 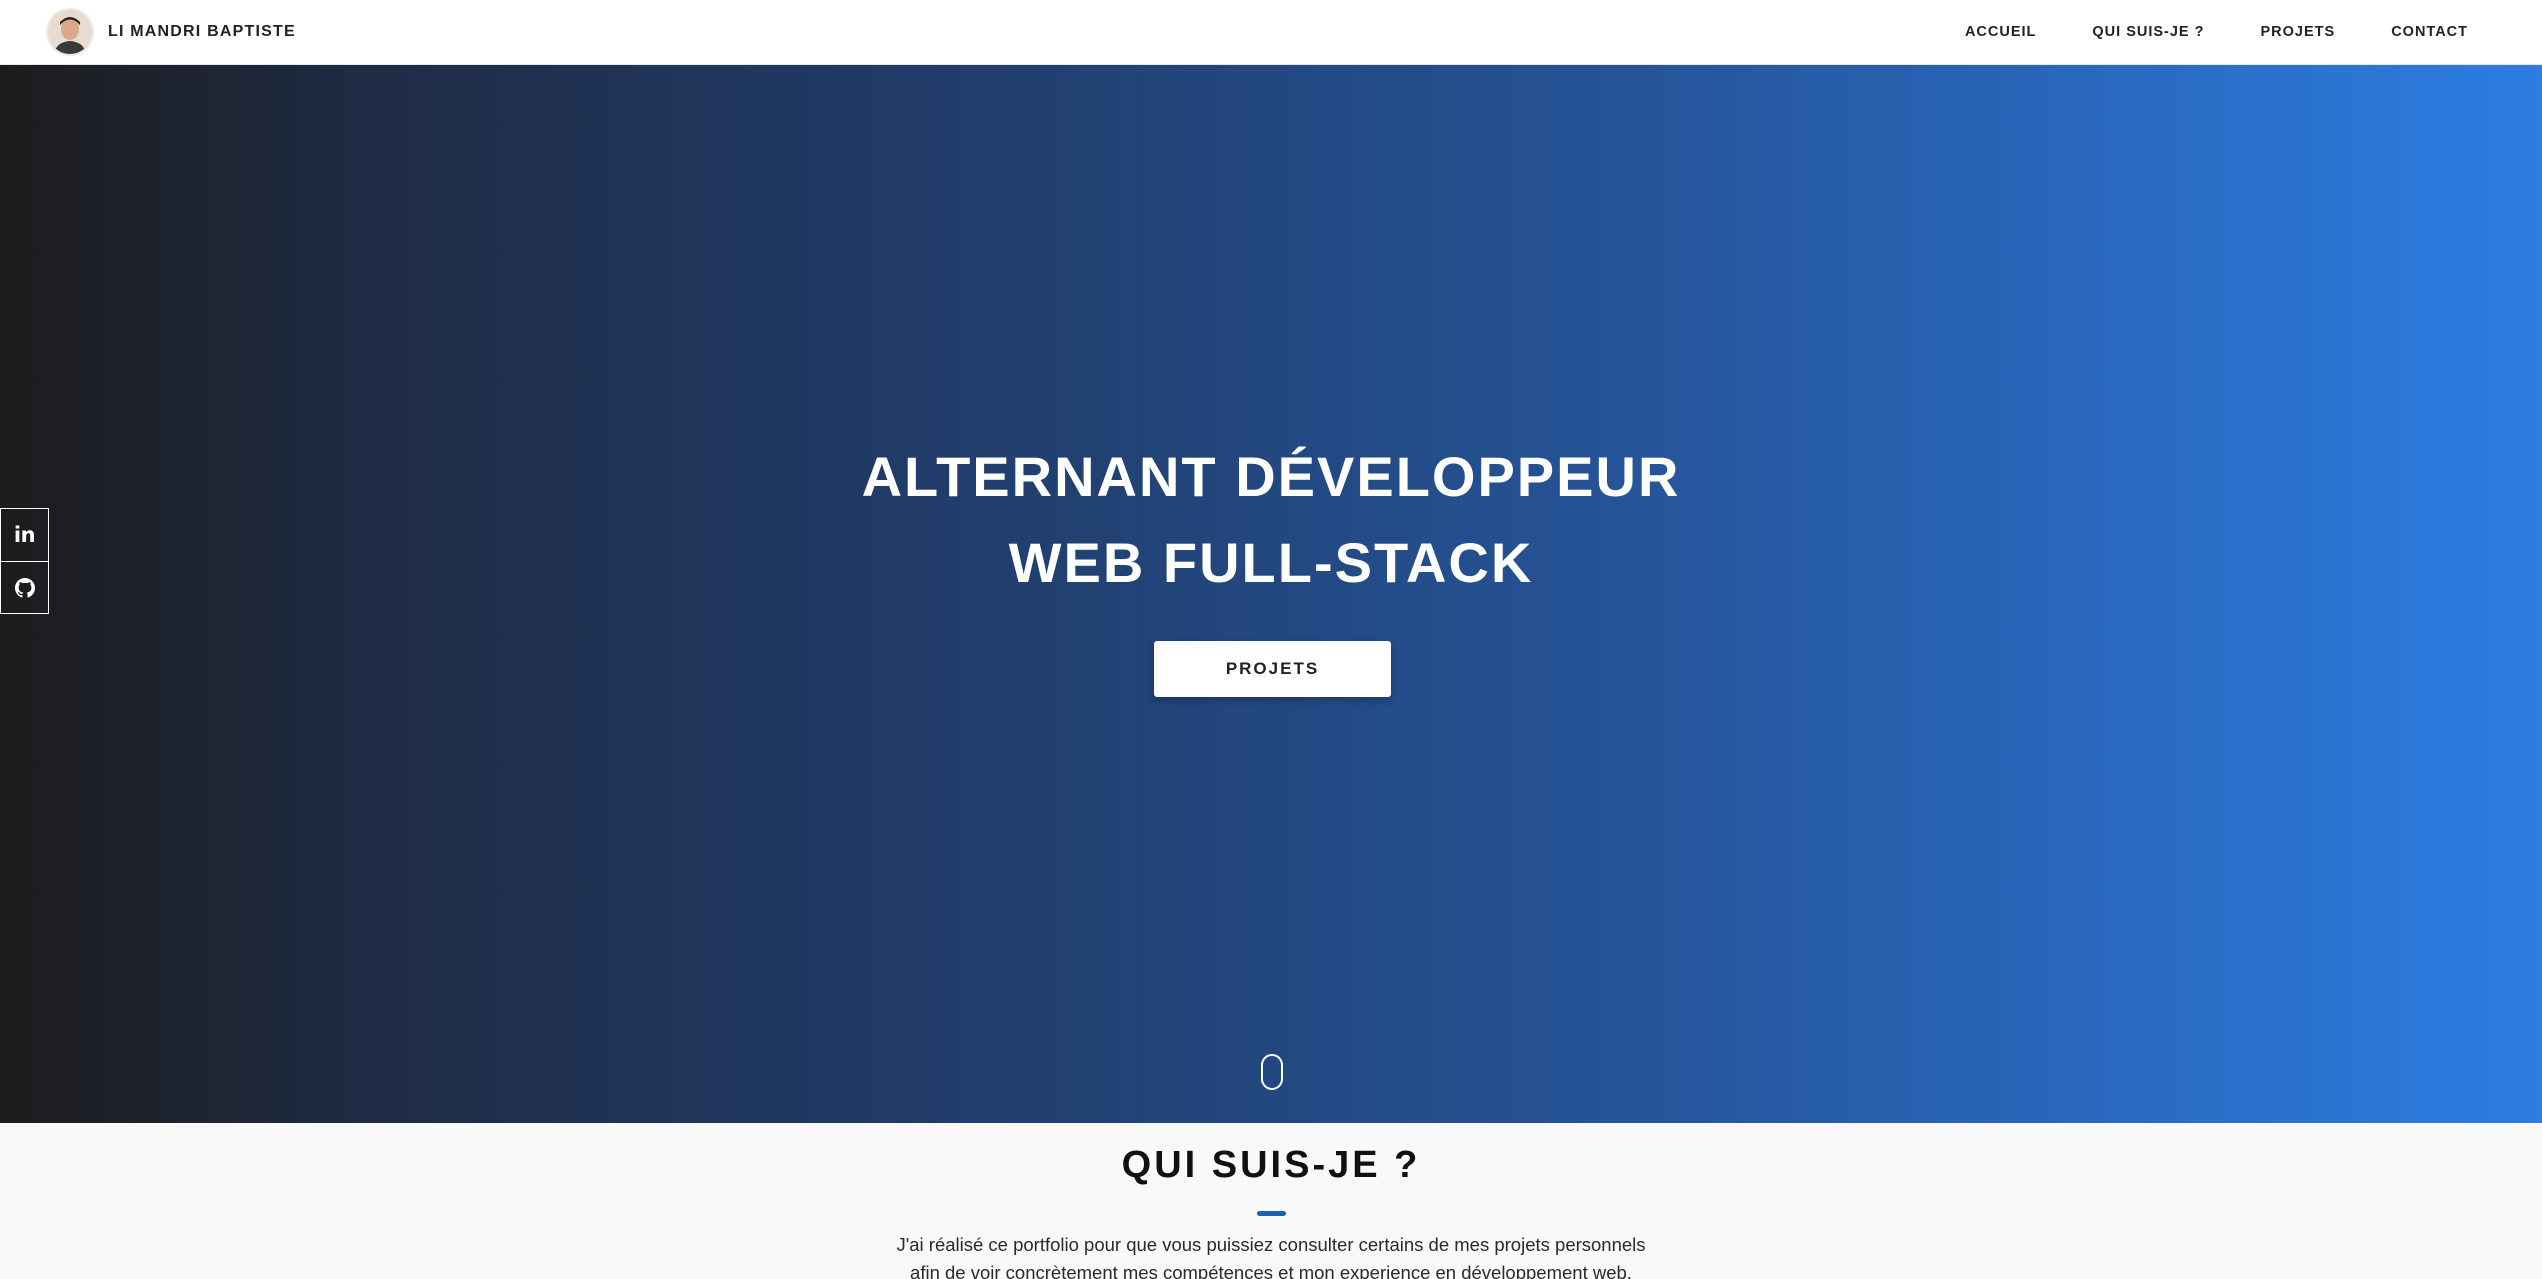 I want to click on hero-title: ALTERNANT DÉVELOPPEUR WEB FULL-STACK, so click(x=1271, y=520).